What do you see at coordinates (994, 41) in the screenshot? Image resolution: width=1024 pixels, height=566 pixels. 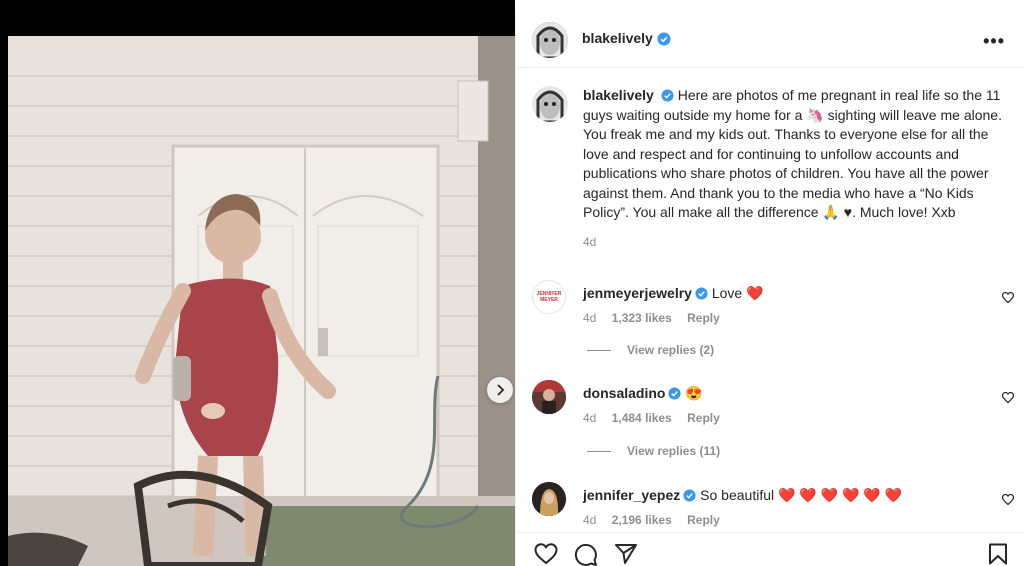 I see `more-options-icon: •••` at bounding box center [994, 41].